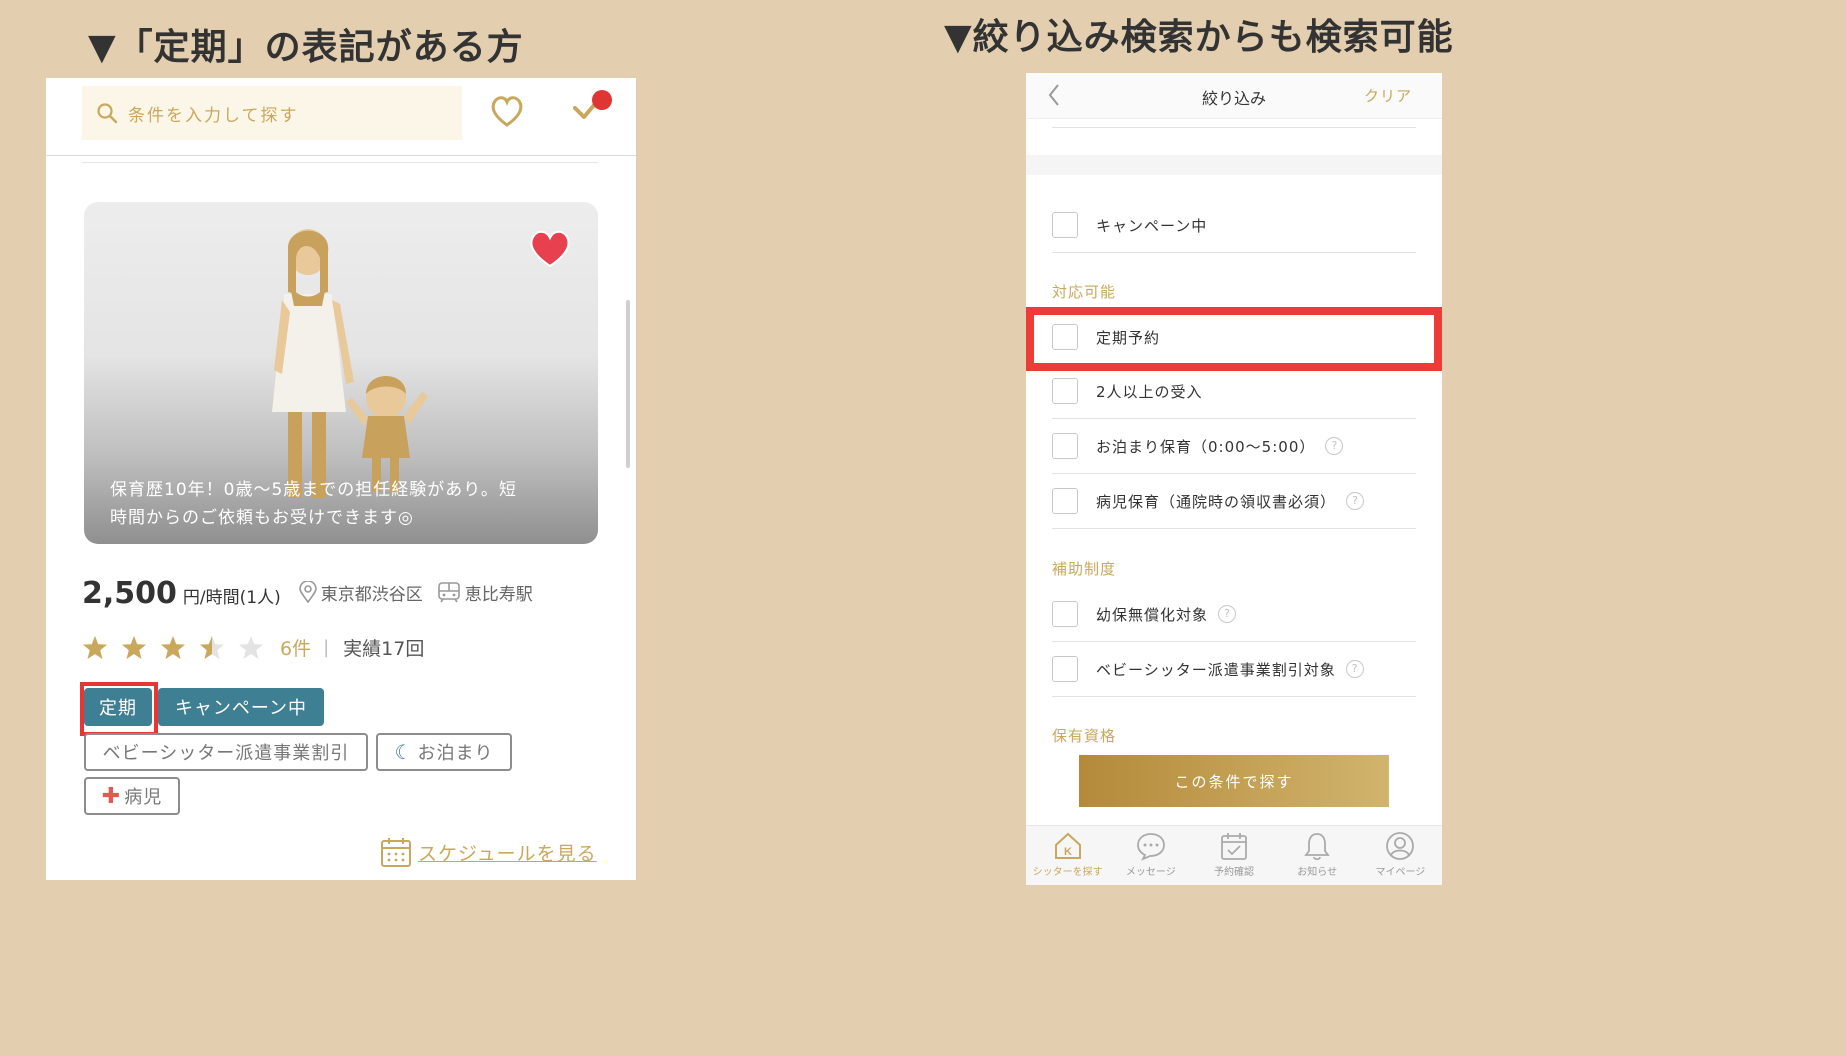 The width and height of the screenshot is (1846, 1056). What do you see at coordinates (1149, 391) in the screenshot?
I see `option-label: 2人以上の受入` at bounding box center [1149, 391].